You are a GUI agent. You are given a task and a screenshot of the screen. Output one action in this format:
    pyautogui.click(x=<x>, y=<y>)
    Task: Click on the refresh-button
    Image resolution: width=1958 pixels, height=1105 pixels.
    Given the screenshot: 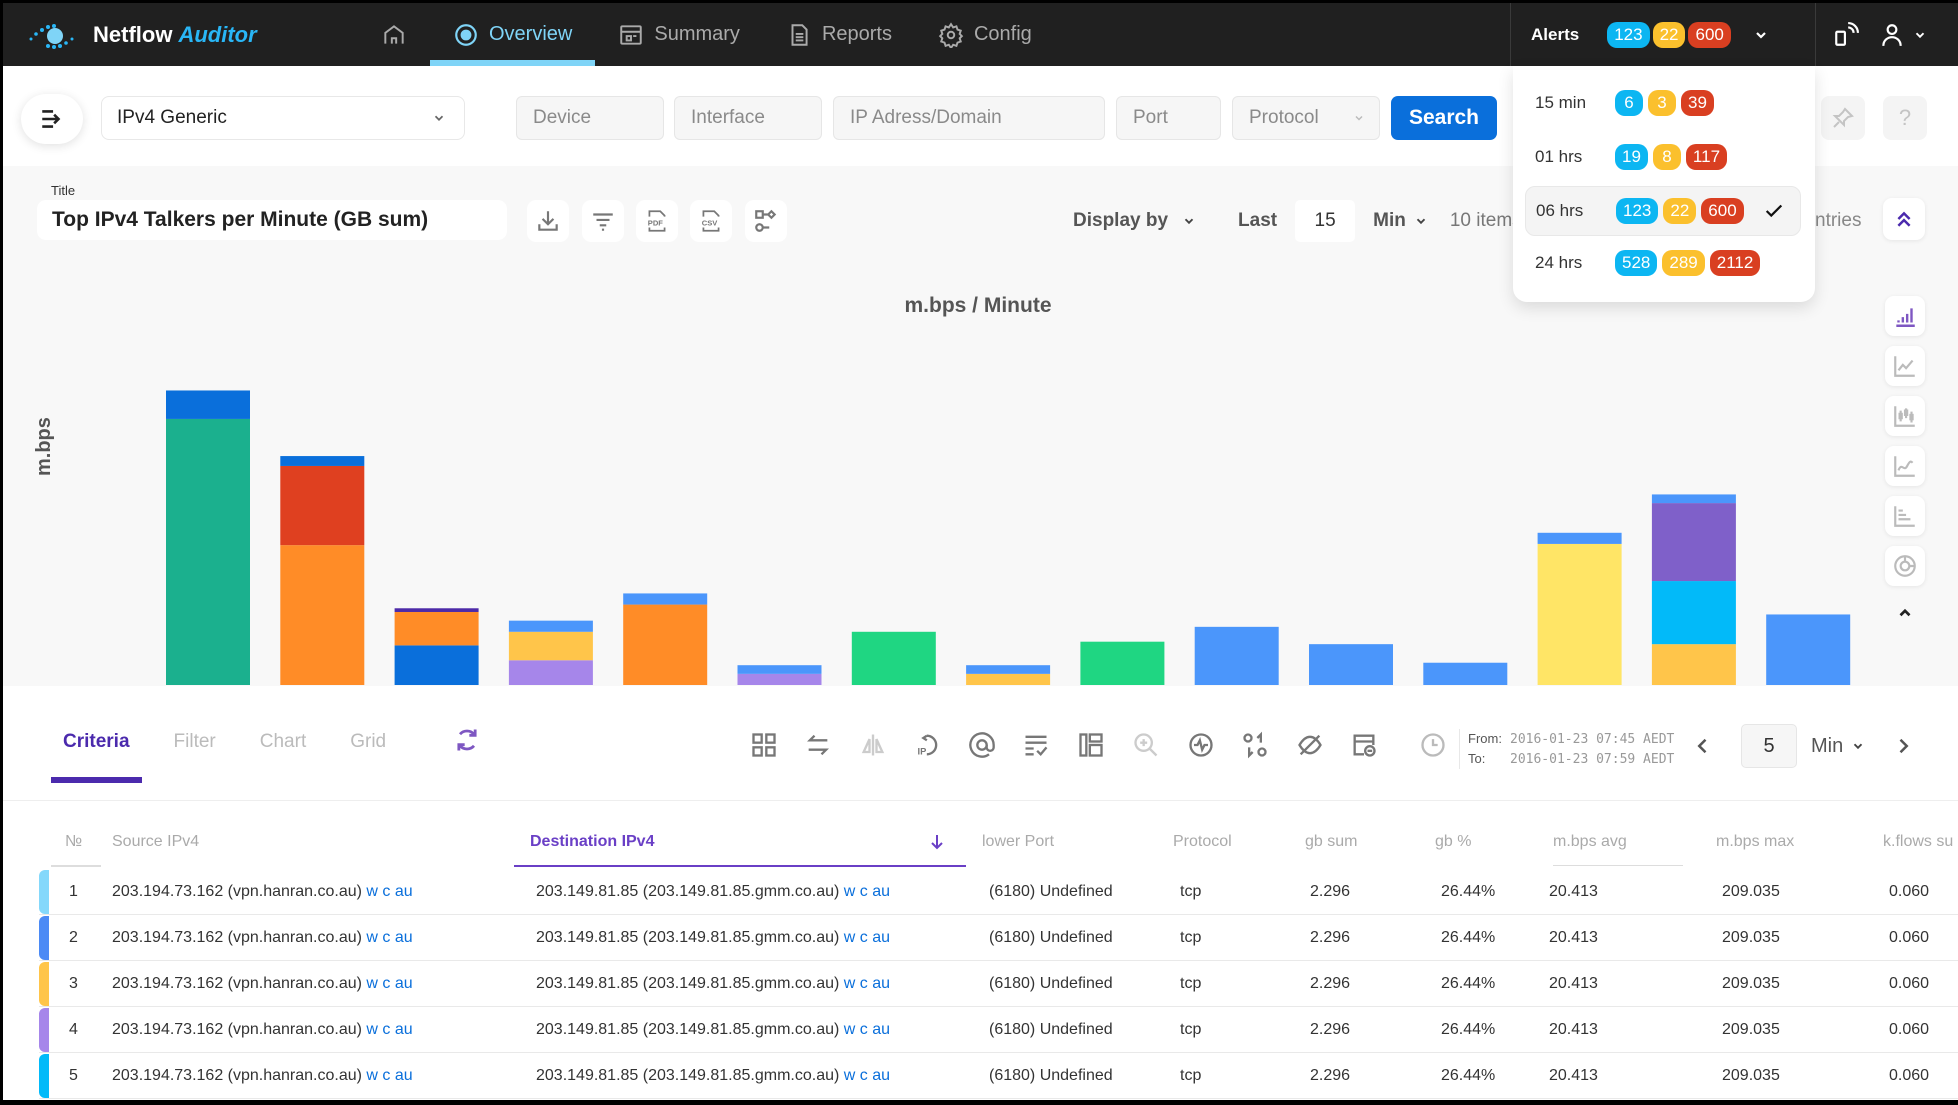 What is the action you would take?
    pyautogui.click(x=467, y=740)
    